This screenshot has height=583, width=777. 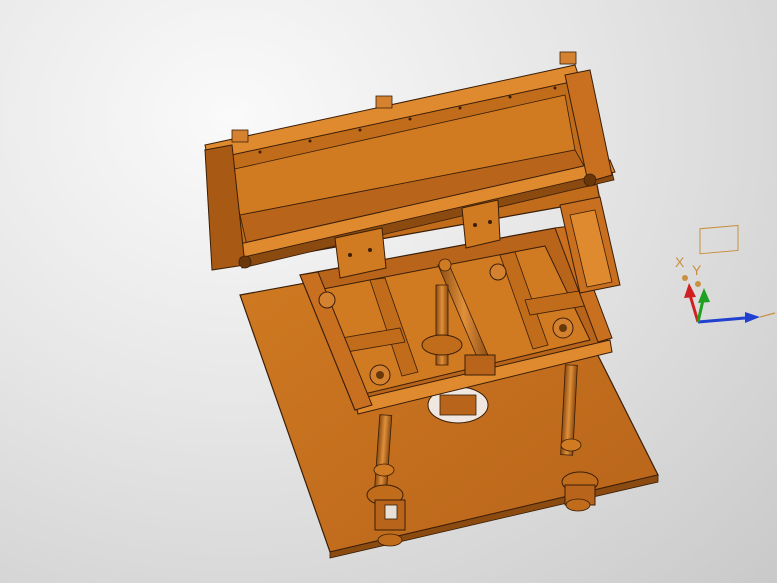 I want to click on axis-x-label: X, so click(x=680, y=262).